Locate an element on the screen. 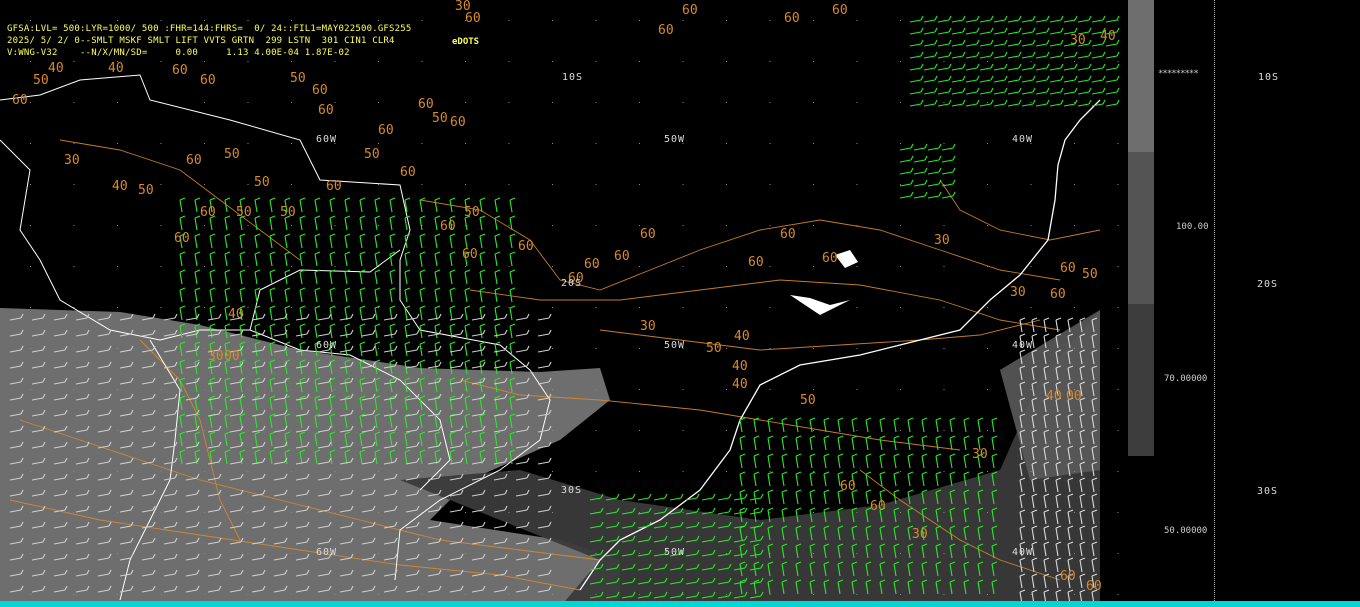 The width and height of the screenshot is (1360, 607). lon-label-60w-mid: 60W is located at coordinates (327, 345).